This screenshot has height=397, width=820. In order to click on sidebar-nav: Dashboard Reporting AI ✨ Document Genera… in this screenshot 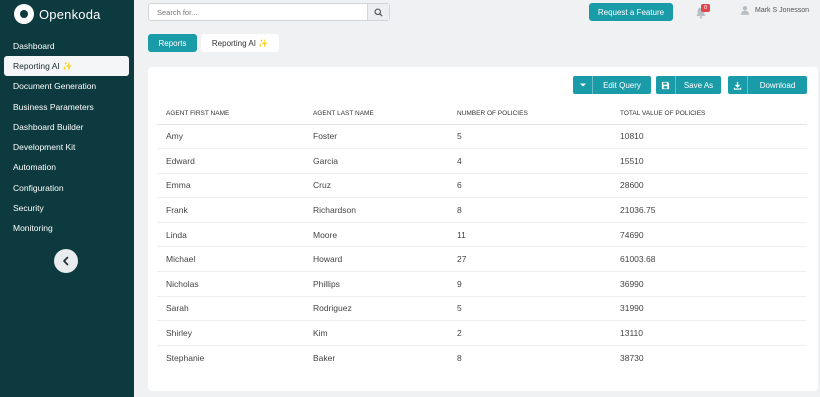, I will do `click(67, 137)`.